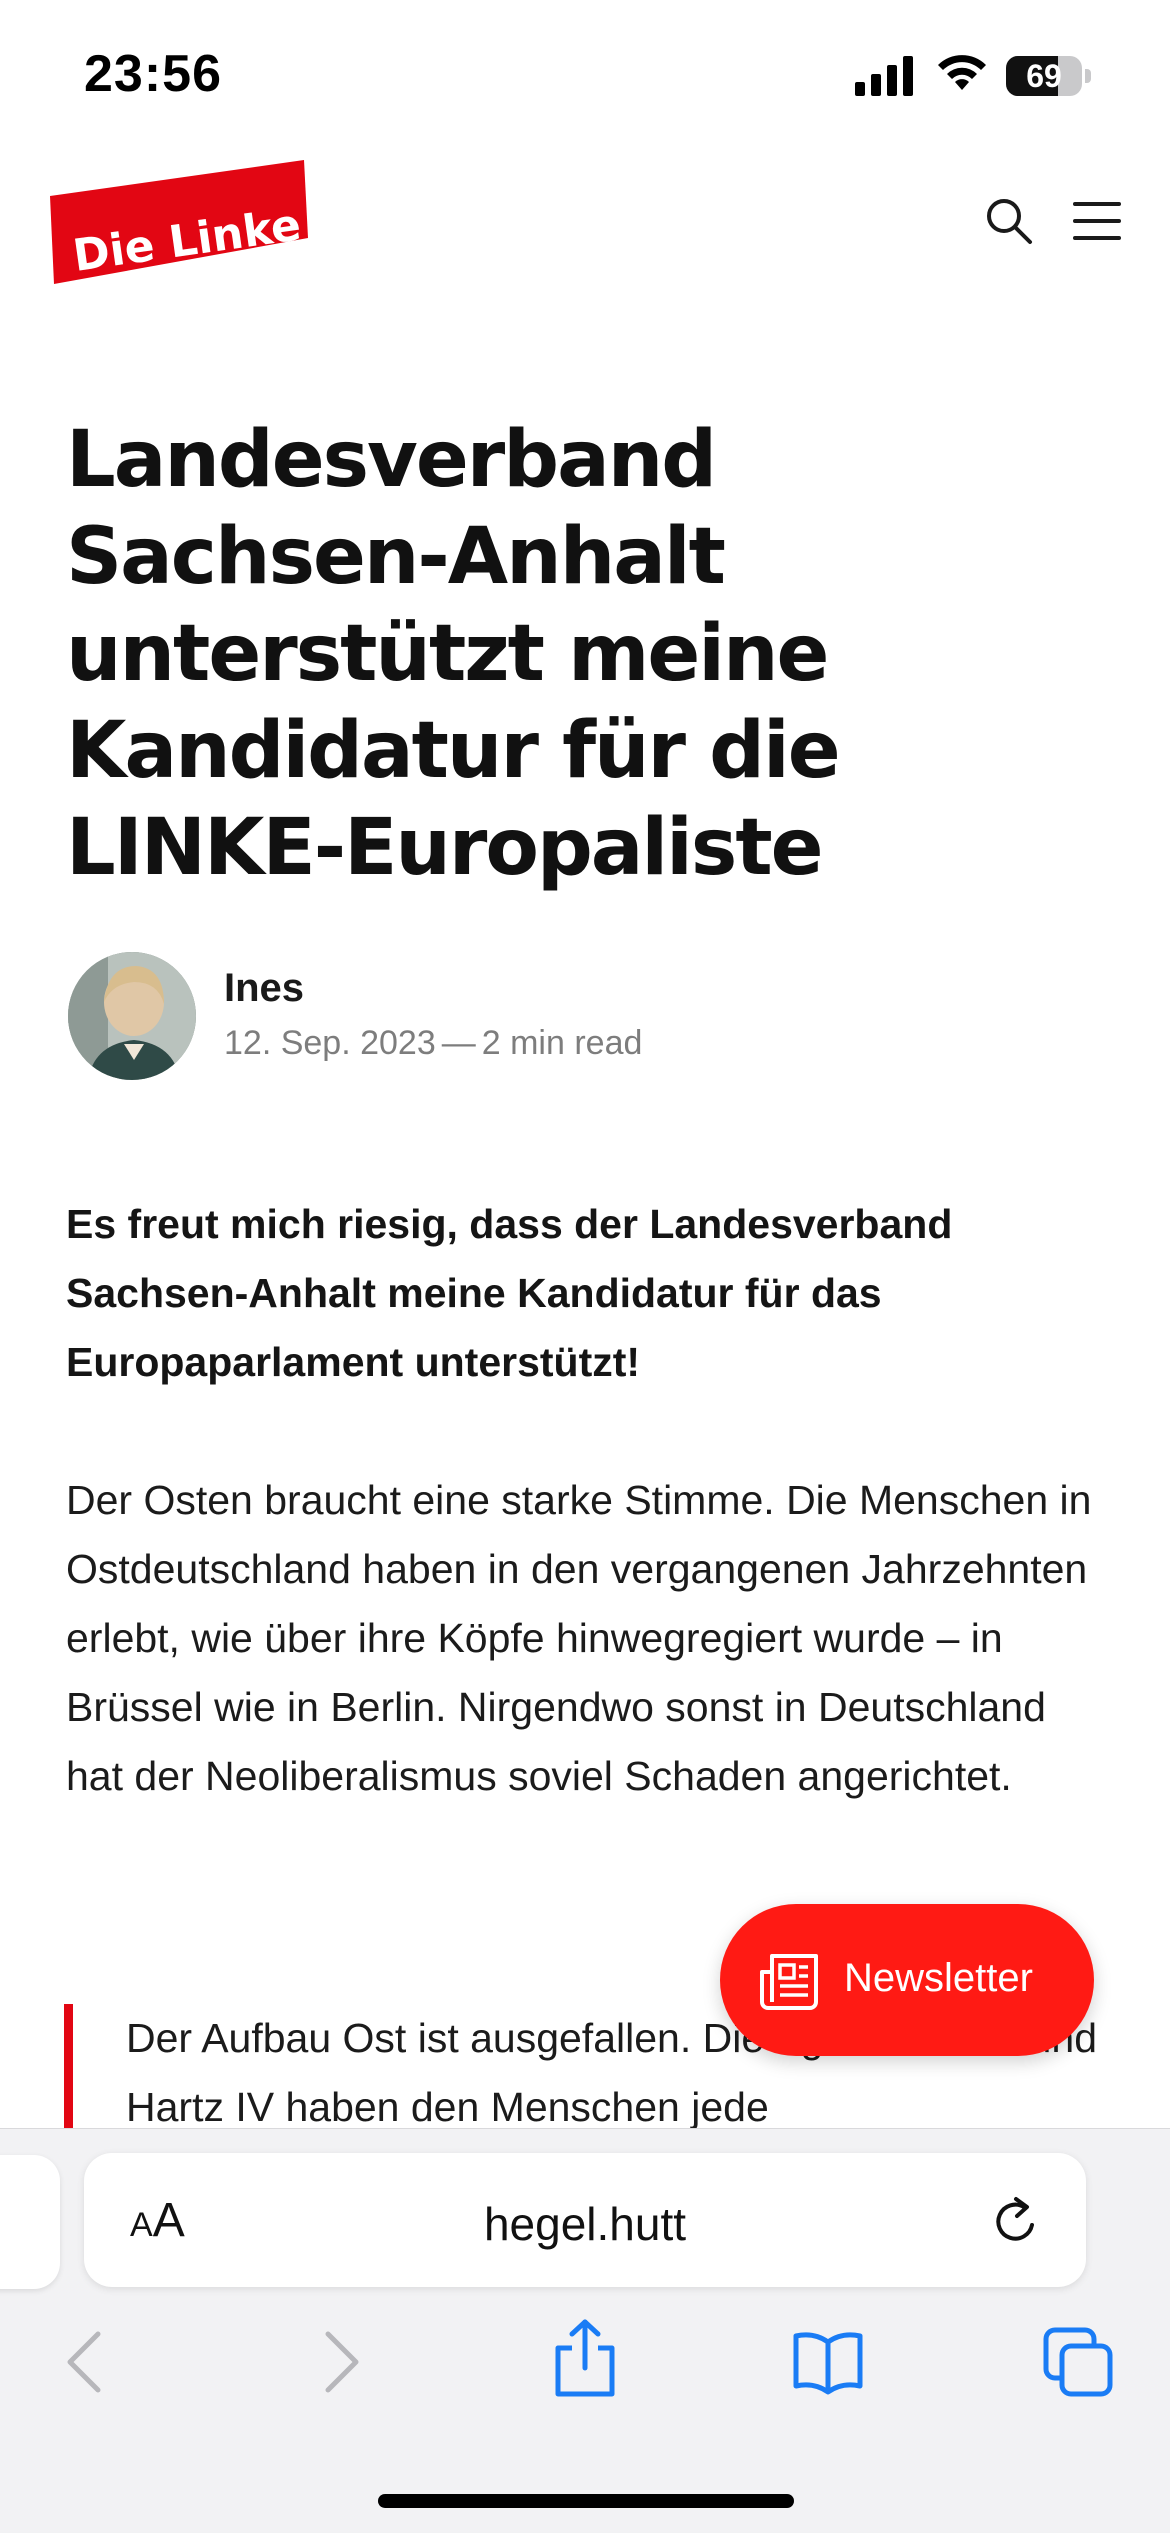 This screenshot has width=1170, height=2533. I want to click on wifi-icon, so click(962, 72).